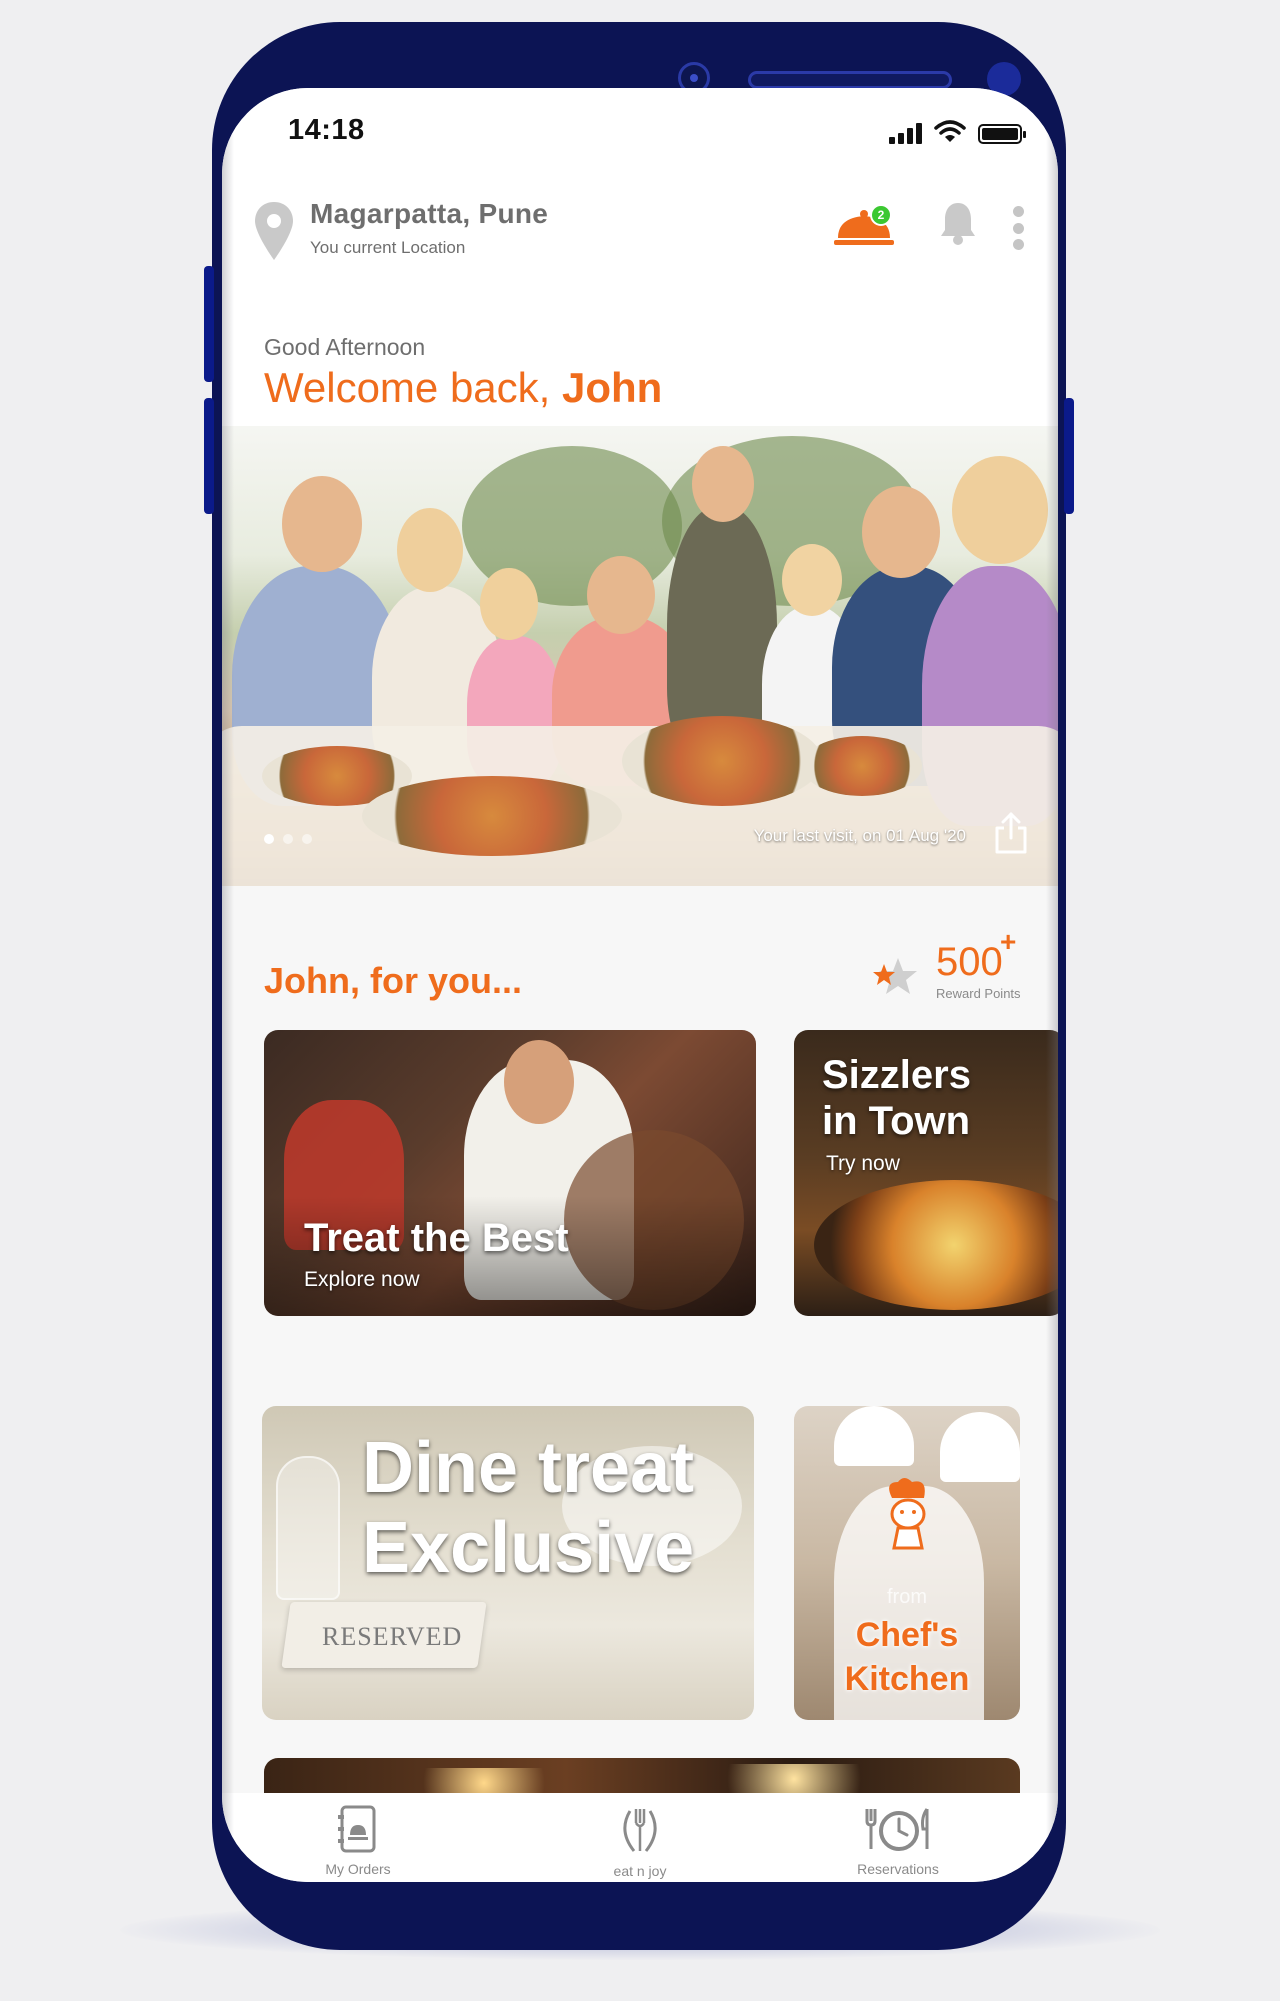 The image size is (1280, 2001). I want to click on reward-points-plus: +, so click(1008, 941).